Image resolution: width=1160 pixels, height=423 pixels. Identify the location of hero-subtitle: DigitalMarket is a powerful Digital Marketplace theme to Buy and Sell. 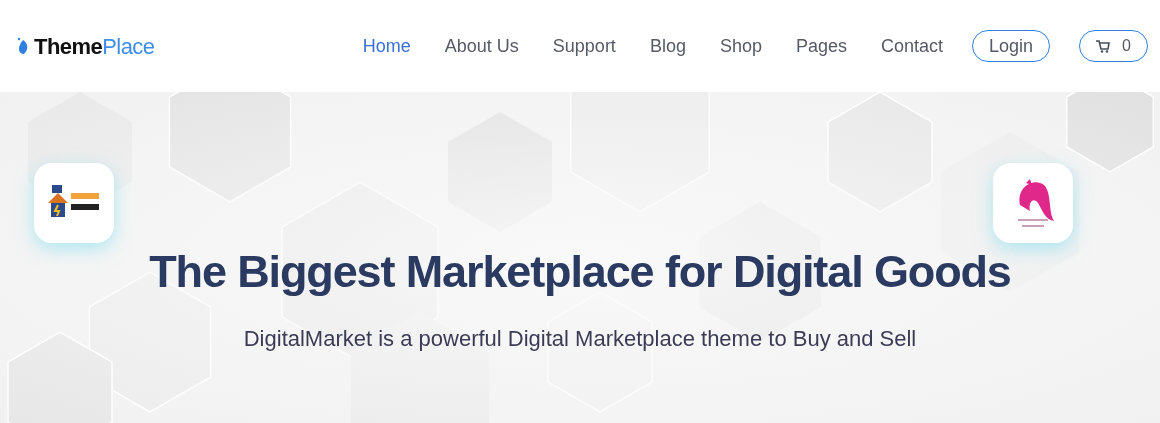
(580, 339).